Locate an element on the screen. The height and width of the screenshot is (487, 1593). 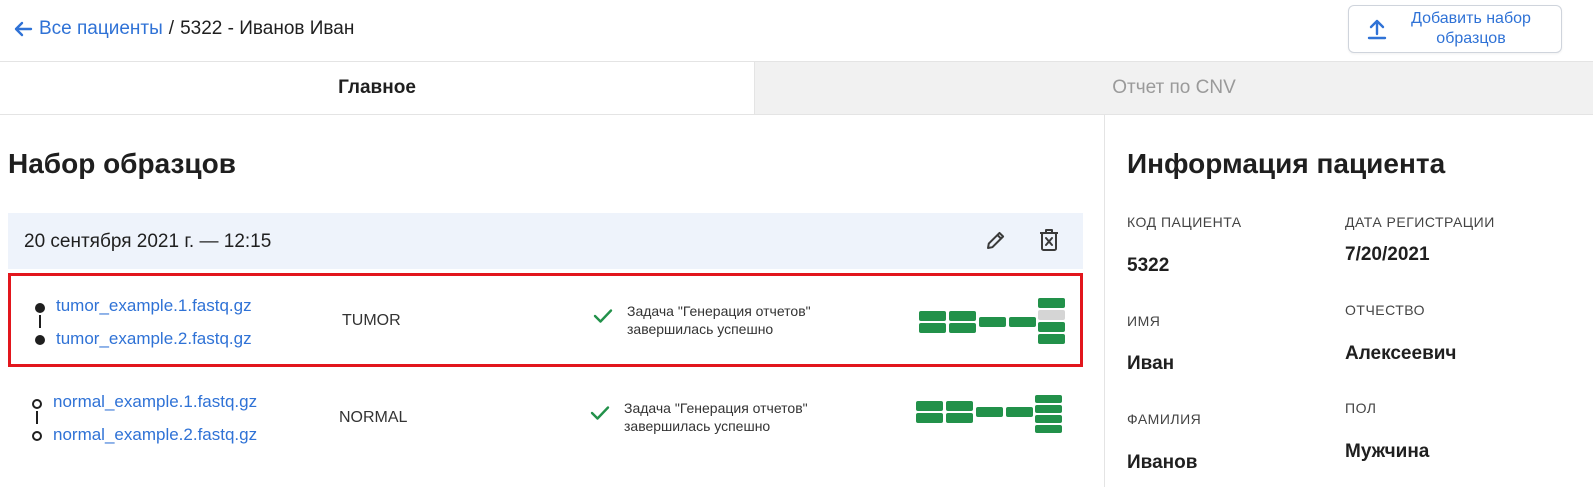
patient-code-value: 5322 is located at coordinates (1148, 265).